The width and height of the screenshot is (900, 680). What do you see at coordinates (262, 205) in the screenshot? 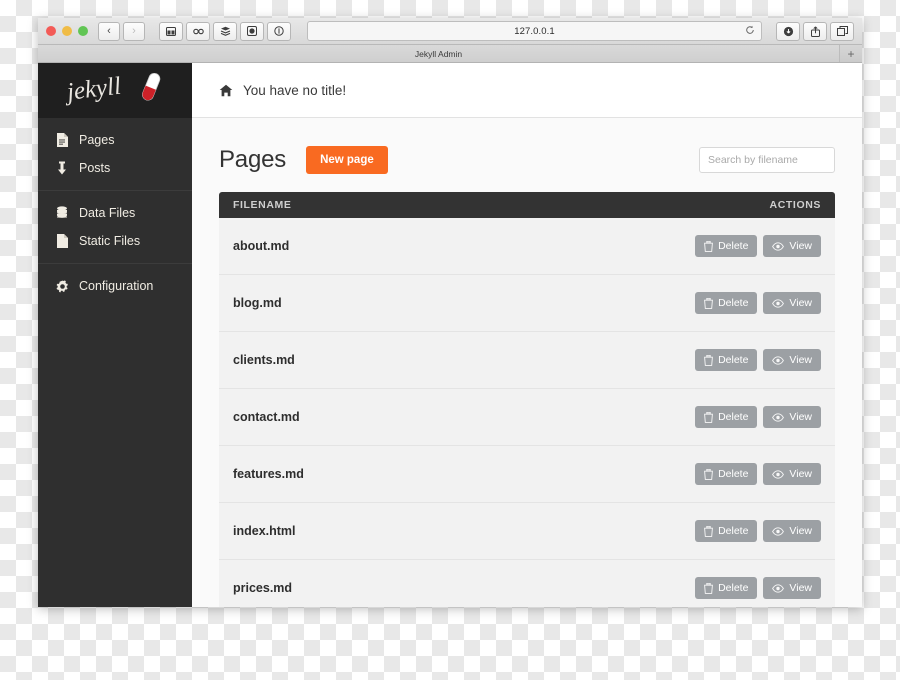
I see `column-header-filename: FILENAME` at bounding box center [262, 205].